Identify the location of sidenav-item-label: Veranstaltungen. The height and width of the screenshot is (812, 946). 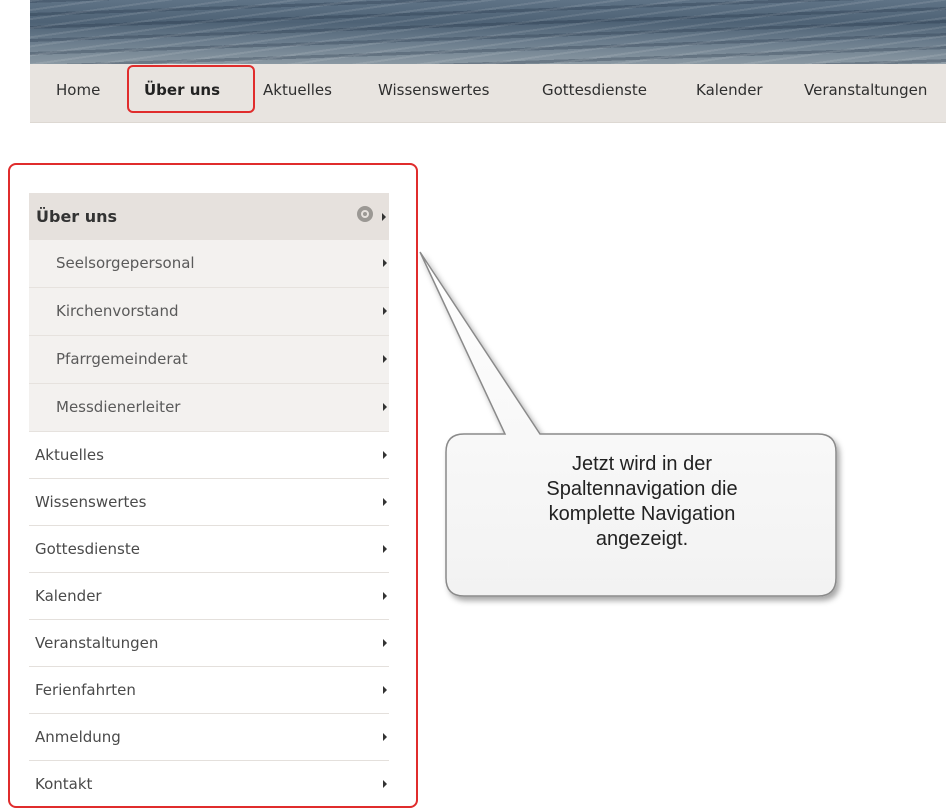
(97, 643).